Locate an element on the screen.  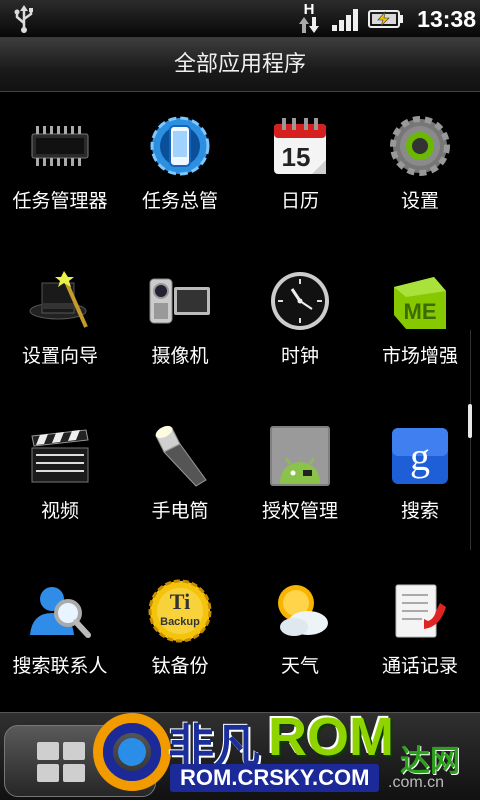
app-label: 通话记录 is located at coordinates (419, 666).